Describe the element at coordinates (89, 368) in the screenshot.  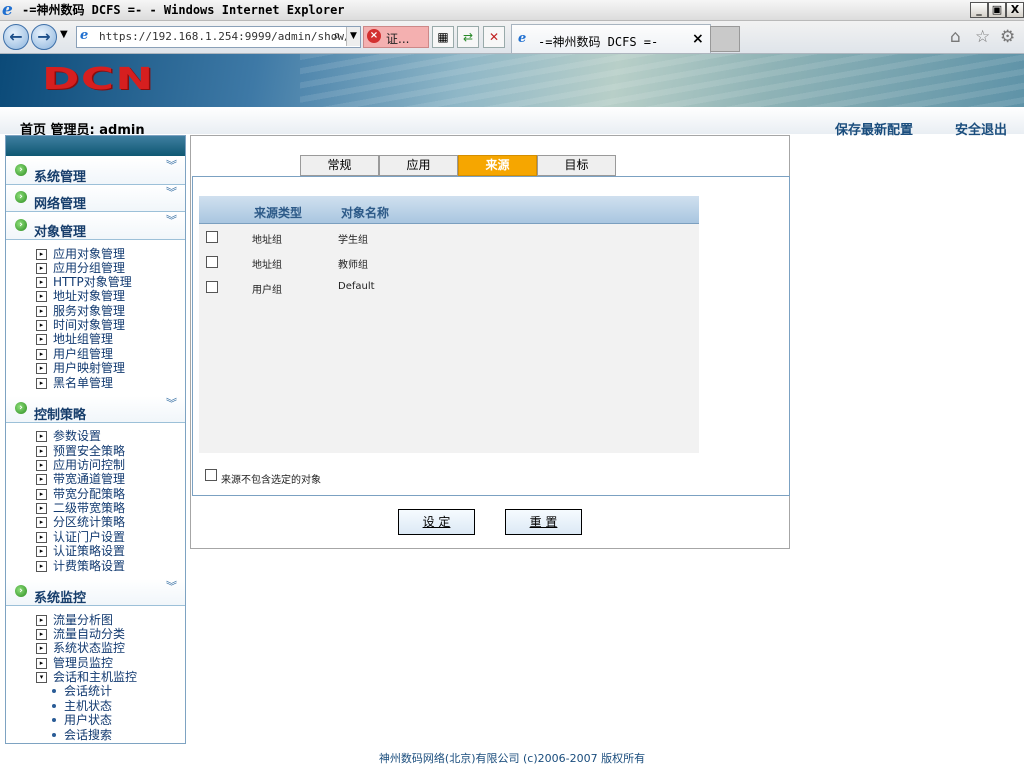
I see `sidebar-item-label: 用户映射管理` at that location.